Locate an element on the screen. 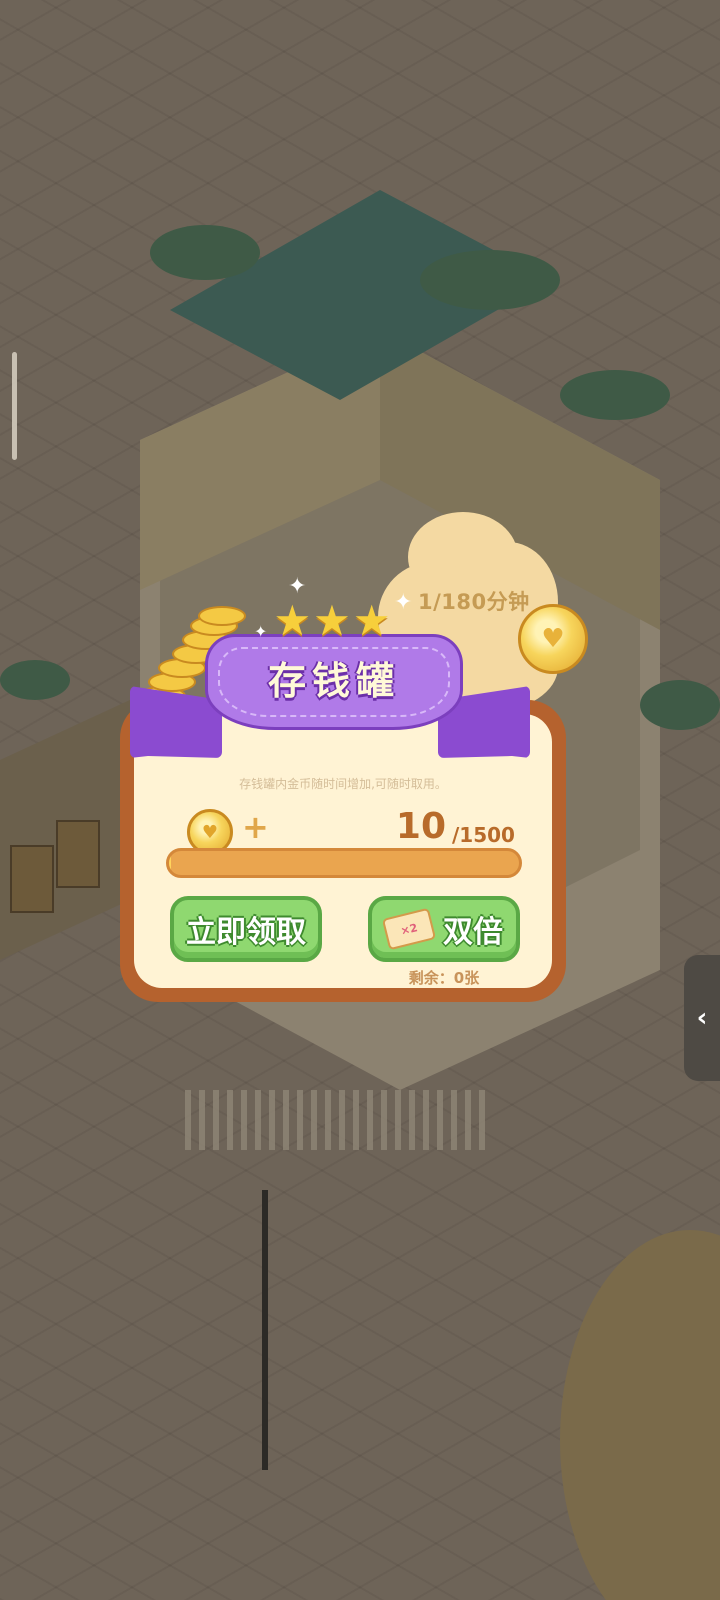  timer-label: 1/180分钟 is located at coordinates (474, 602).